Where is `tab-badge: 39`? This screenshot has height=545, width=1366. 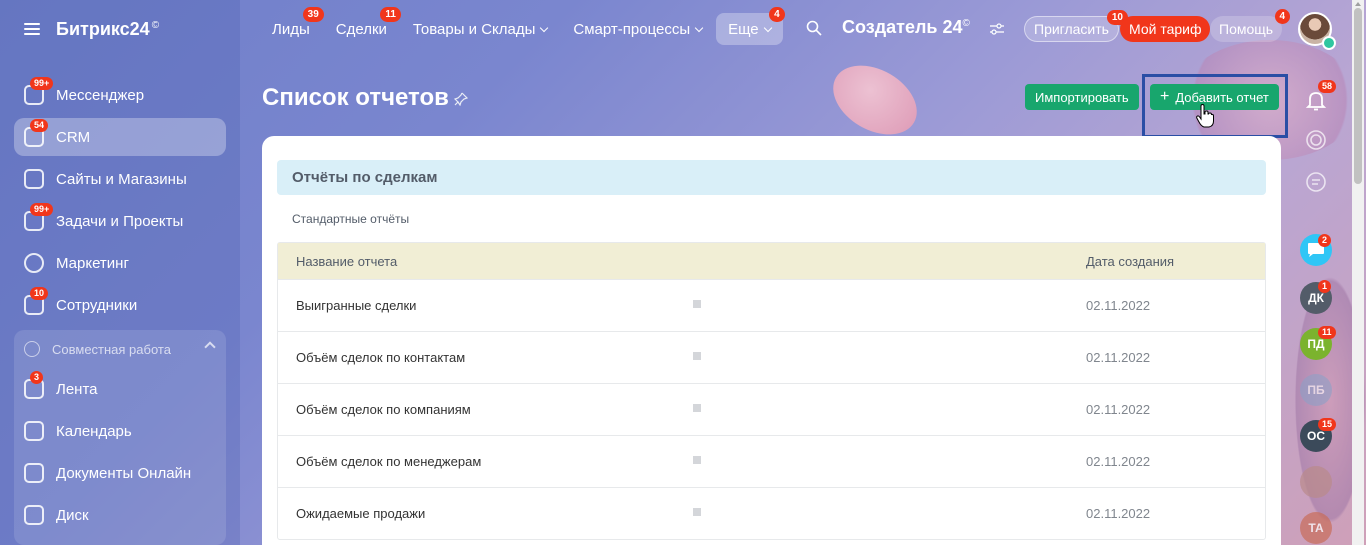 tab-badge: 39 is located at coordinates (313, 14).